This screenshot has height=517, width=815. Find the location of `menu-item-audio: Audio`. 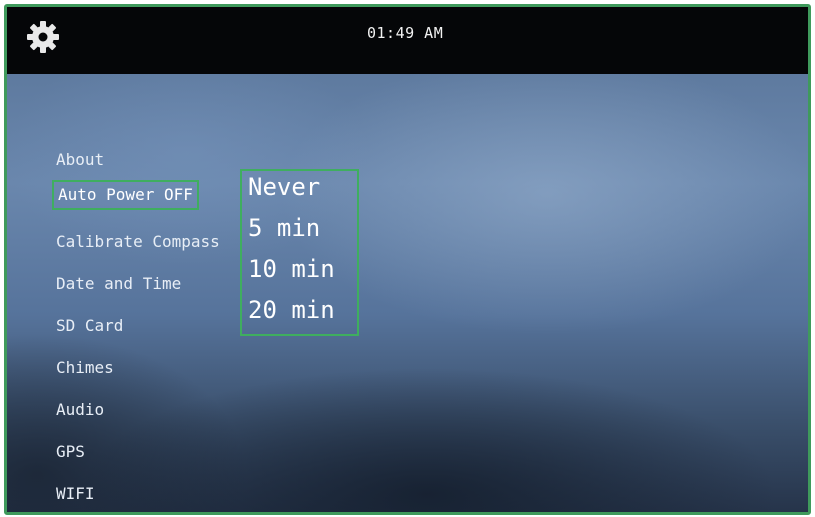

menu-item-audio: Audio is located at coordinates (80, 409).